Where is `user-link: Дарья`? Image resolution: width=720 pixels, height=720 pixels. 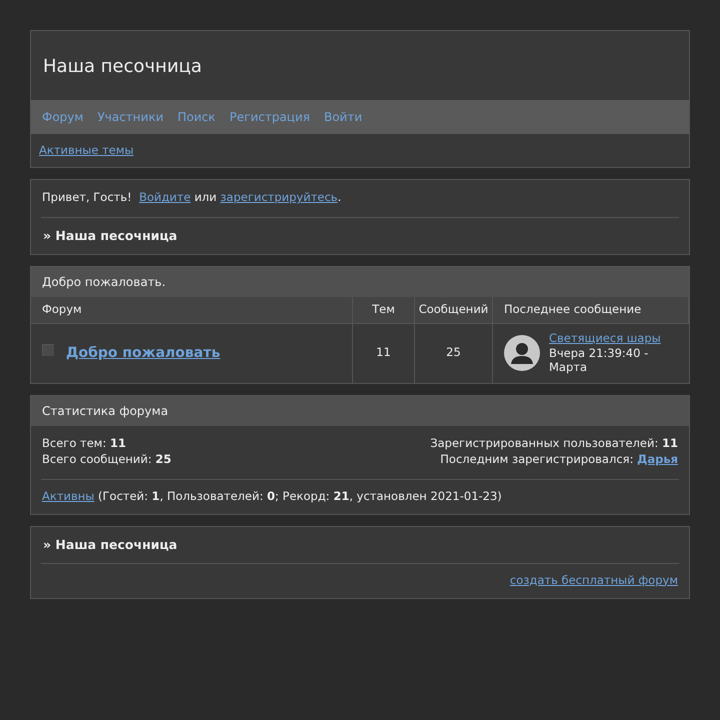
user-link: Дарья is located at coordinates (657, 459).